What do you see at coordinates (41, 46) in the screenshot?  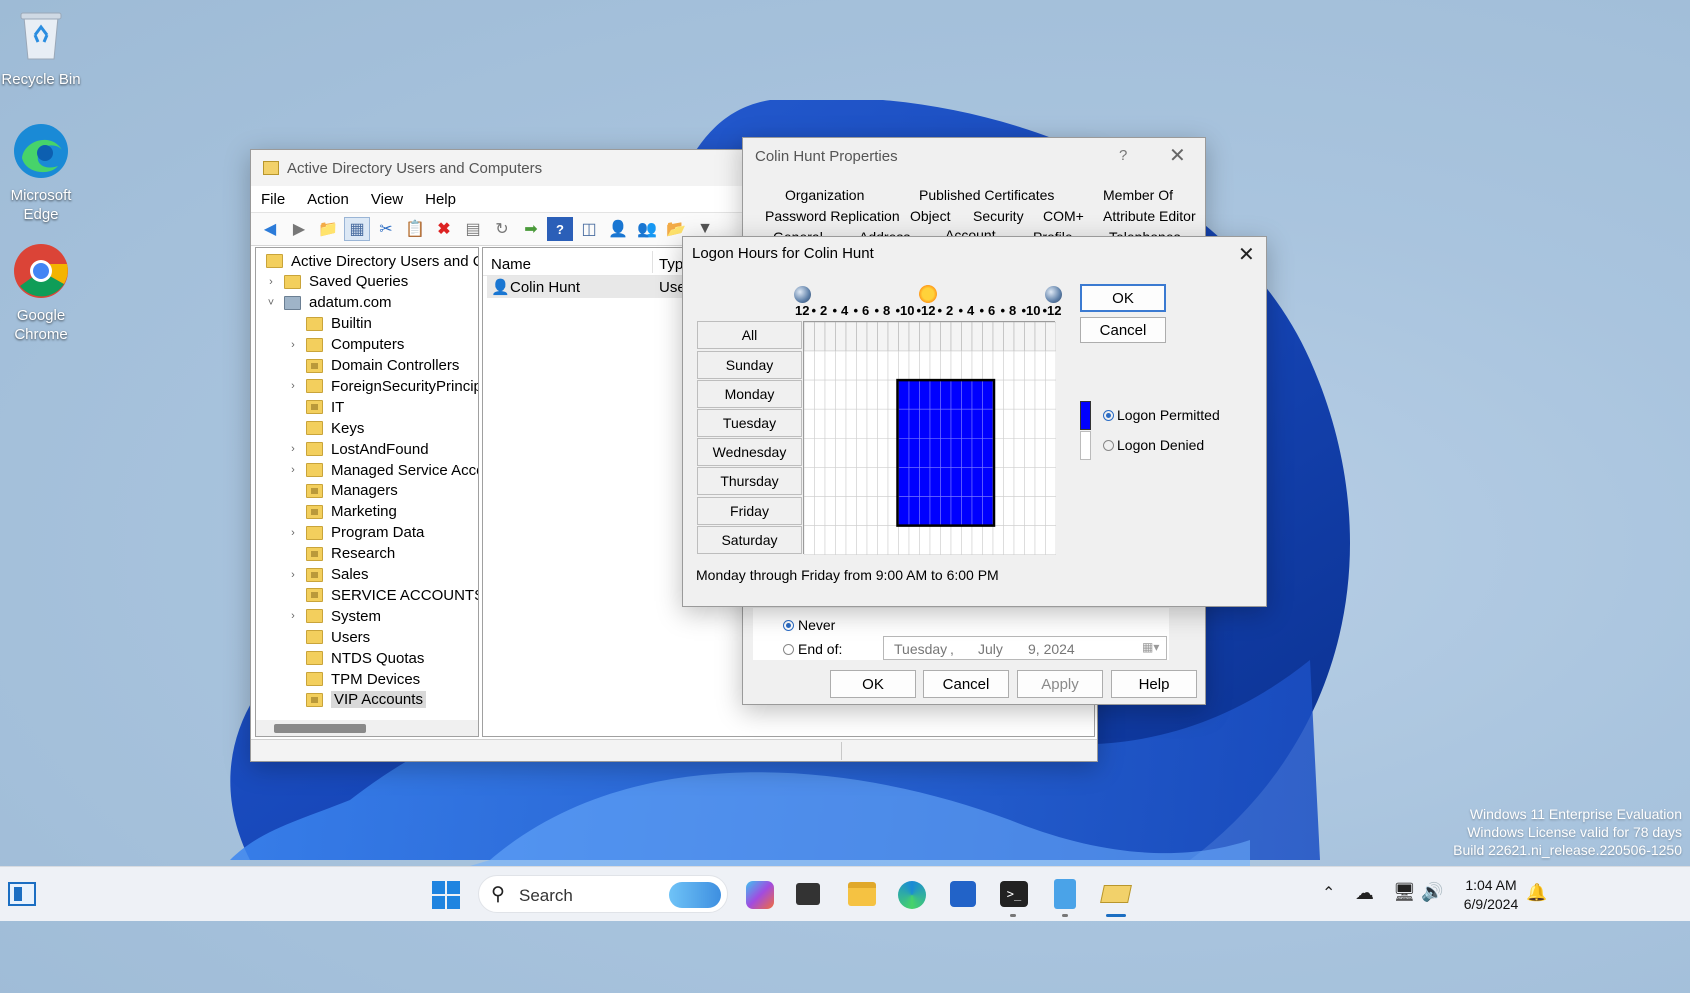 I see `desktop-icon-recycle-bin: Recycle Bin` at bounding box center [41, 46].